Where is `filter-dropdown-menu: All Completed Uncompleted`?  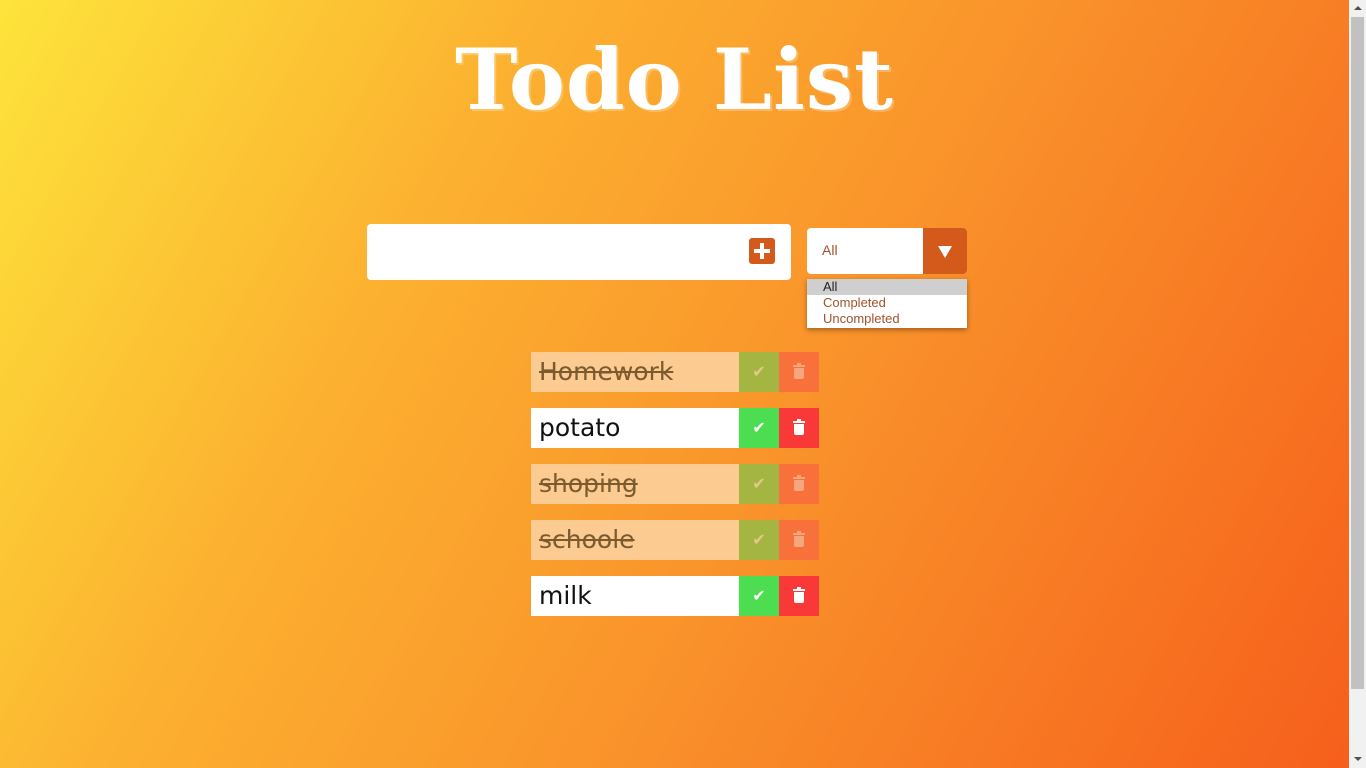
filter-dropdown-menu: All Completed Uncompleted is located at coordinates (887, 303).